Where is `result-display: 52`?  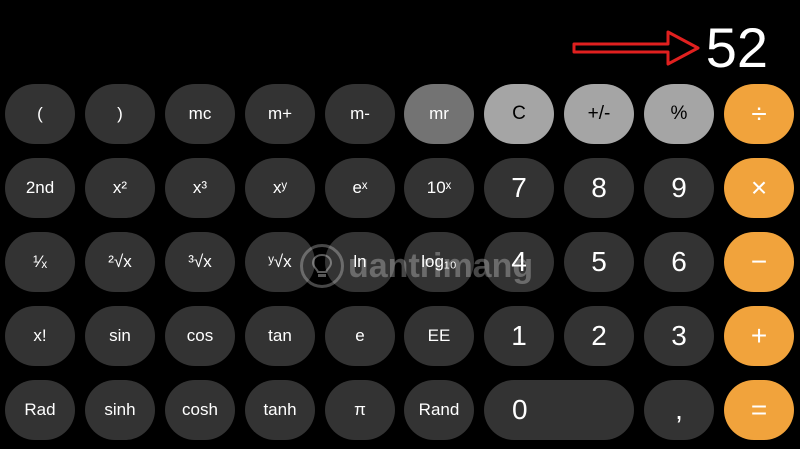 result-display: 52 is located at coordinates (736, 47).